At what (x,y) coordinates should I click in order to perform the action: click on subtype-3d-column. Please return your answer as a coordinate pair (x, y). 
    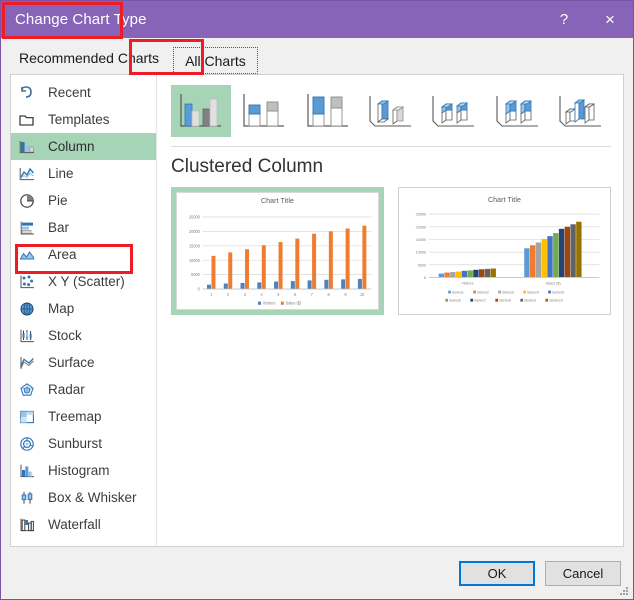
    Looking at the image, I should click on (580, 111).